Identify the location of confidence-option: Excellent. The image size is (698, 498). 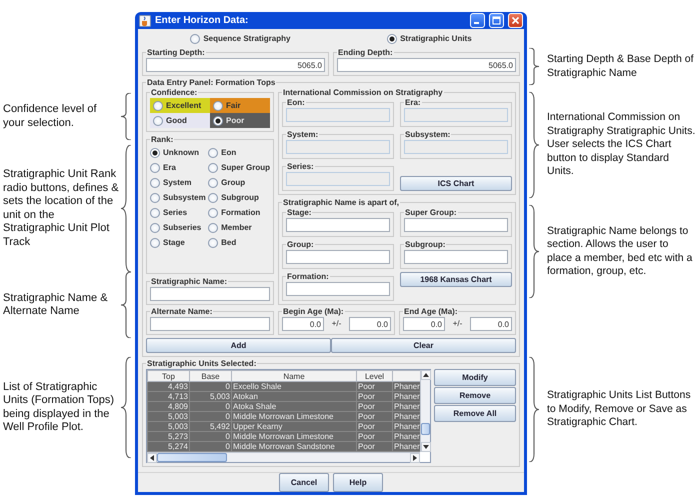
(180, 105).